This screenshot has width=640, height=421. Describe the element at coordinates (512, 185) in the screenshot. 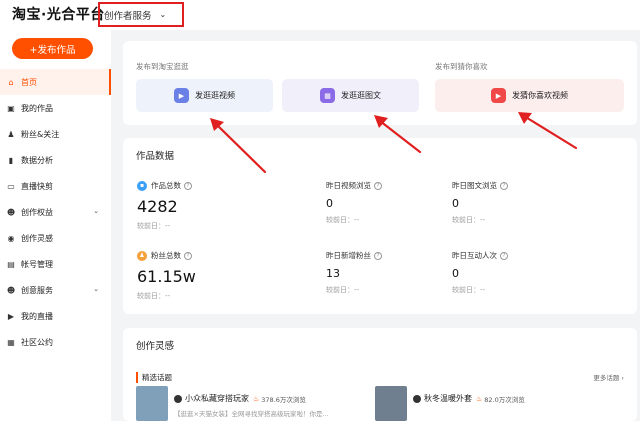

I see `metric-label-row: 昨日图文浏览?` at that location.